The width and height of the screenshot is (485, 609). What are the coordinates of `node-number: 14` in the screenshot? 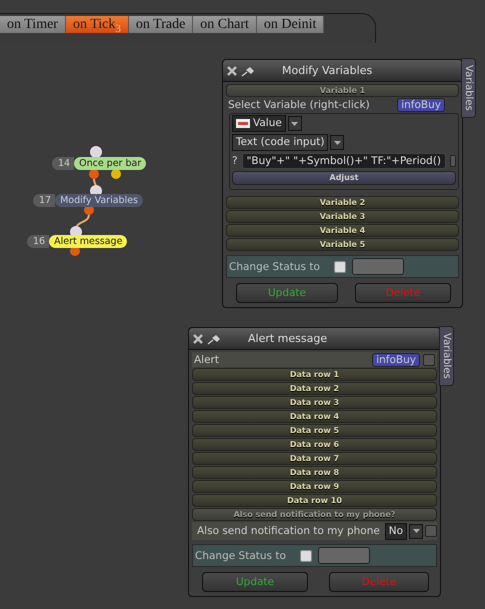 It's located at (63, 163).